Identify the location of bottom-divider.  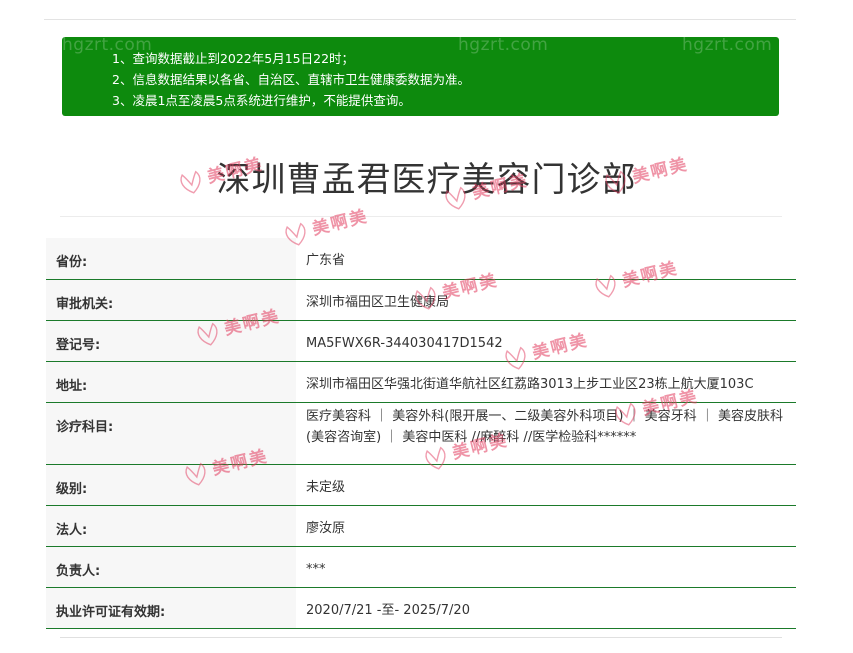
(421, 637).